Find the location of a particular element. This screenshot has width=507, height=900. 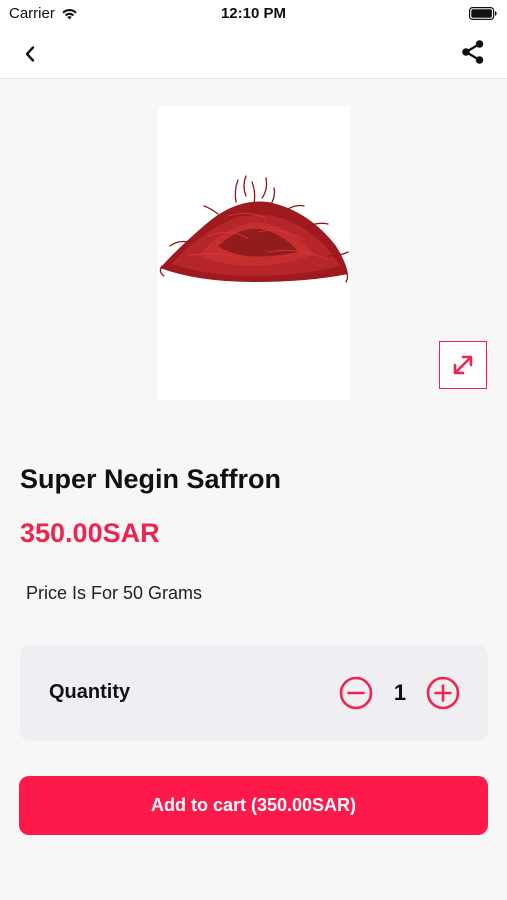

expand-image-button is located at coordinates (463, 365).